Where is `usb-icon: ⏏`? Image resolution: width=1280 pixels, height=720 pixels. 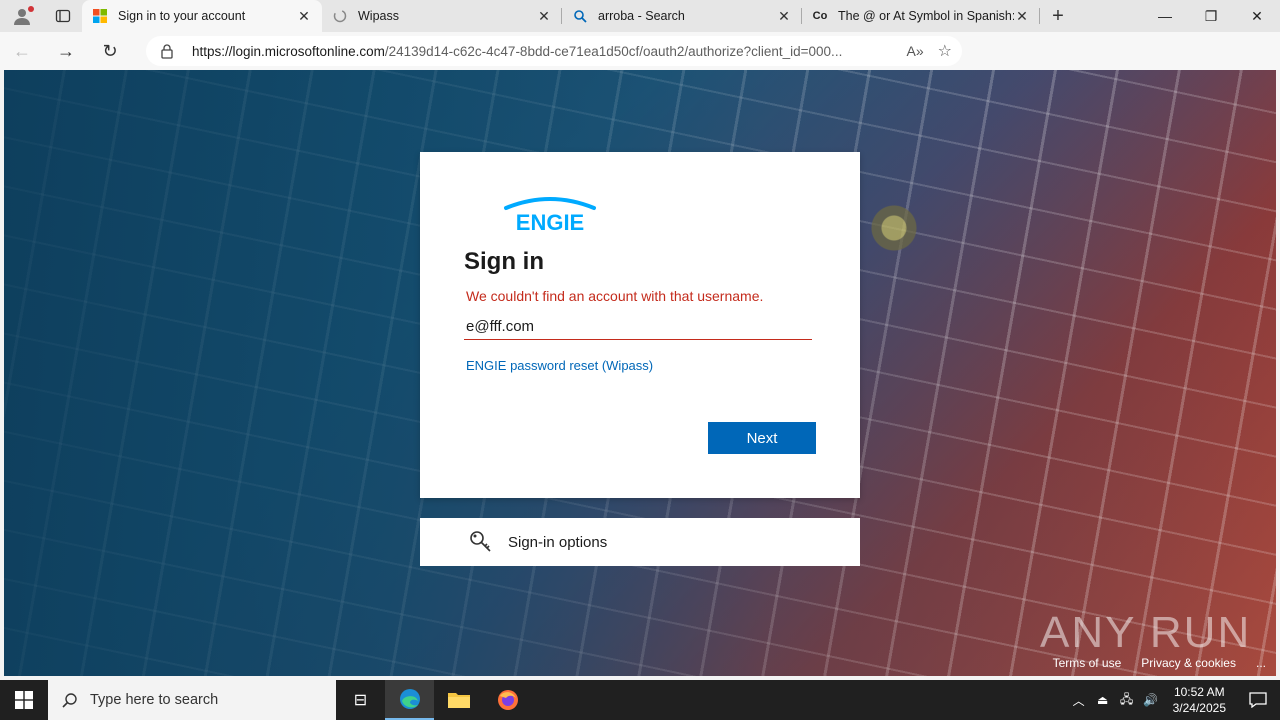 usb-icon: ⏏ is located at coordinates (1103, 700).